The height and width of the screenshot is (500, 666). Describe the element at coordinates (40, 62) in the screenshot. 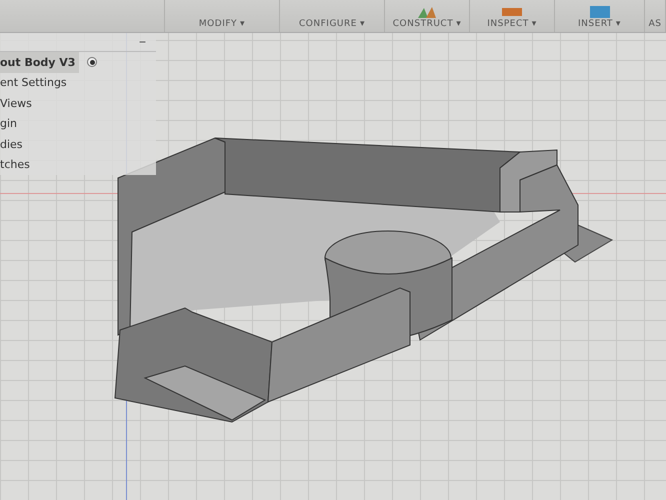

I see `component-name: out Body V3` at that location.